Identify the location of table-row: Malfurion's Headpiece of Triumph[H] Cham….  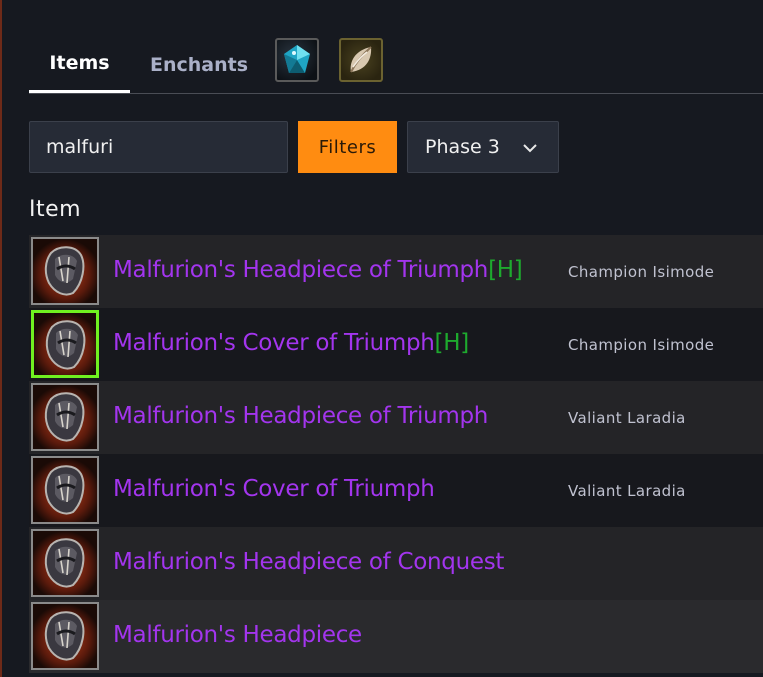
(396, 271).